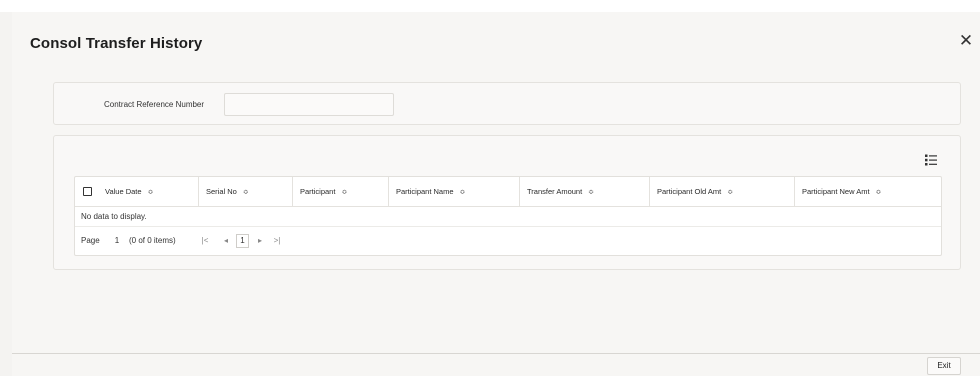 The image size is (980, 376). I want to click on prev-page-icon: ◂, so click(226, 241).